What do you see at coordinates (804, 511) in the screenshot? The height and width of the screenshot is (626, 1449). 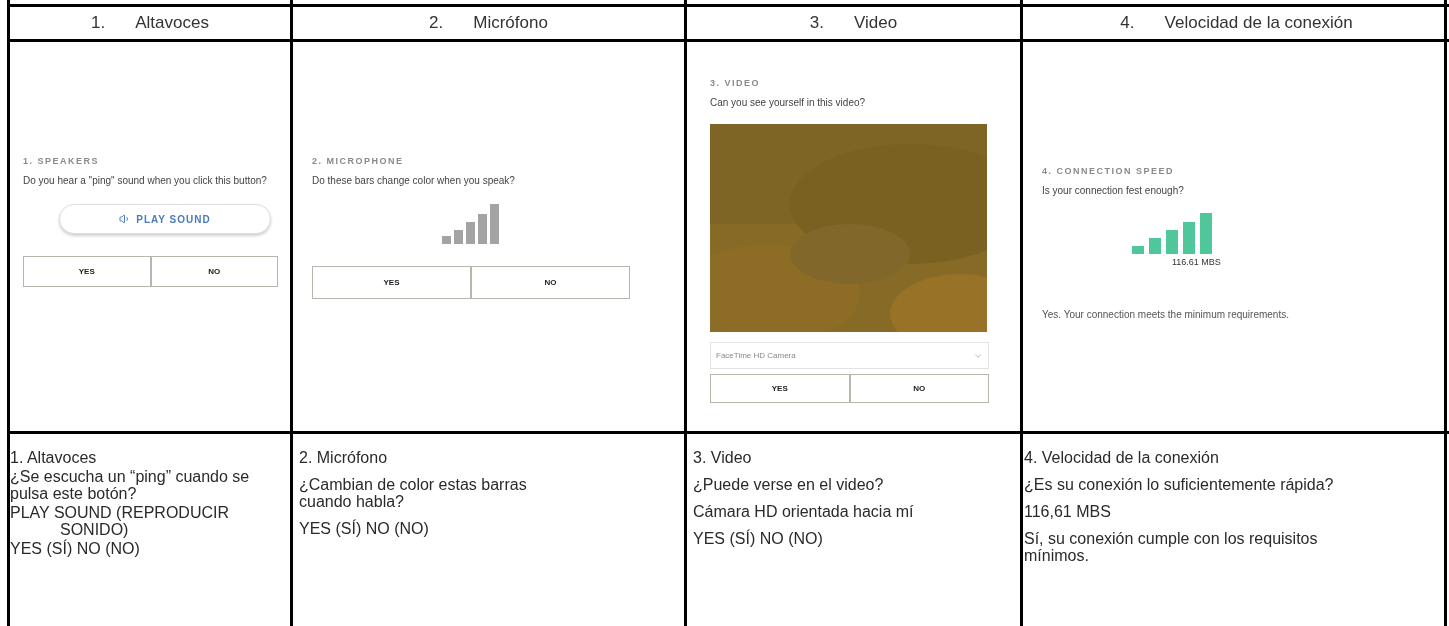 I see `note-text: Cámara HD orientada hacia mí` at bounding box center [804, 511].